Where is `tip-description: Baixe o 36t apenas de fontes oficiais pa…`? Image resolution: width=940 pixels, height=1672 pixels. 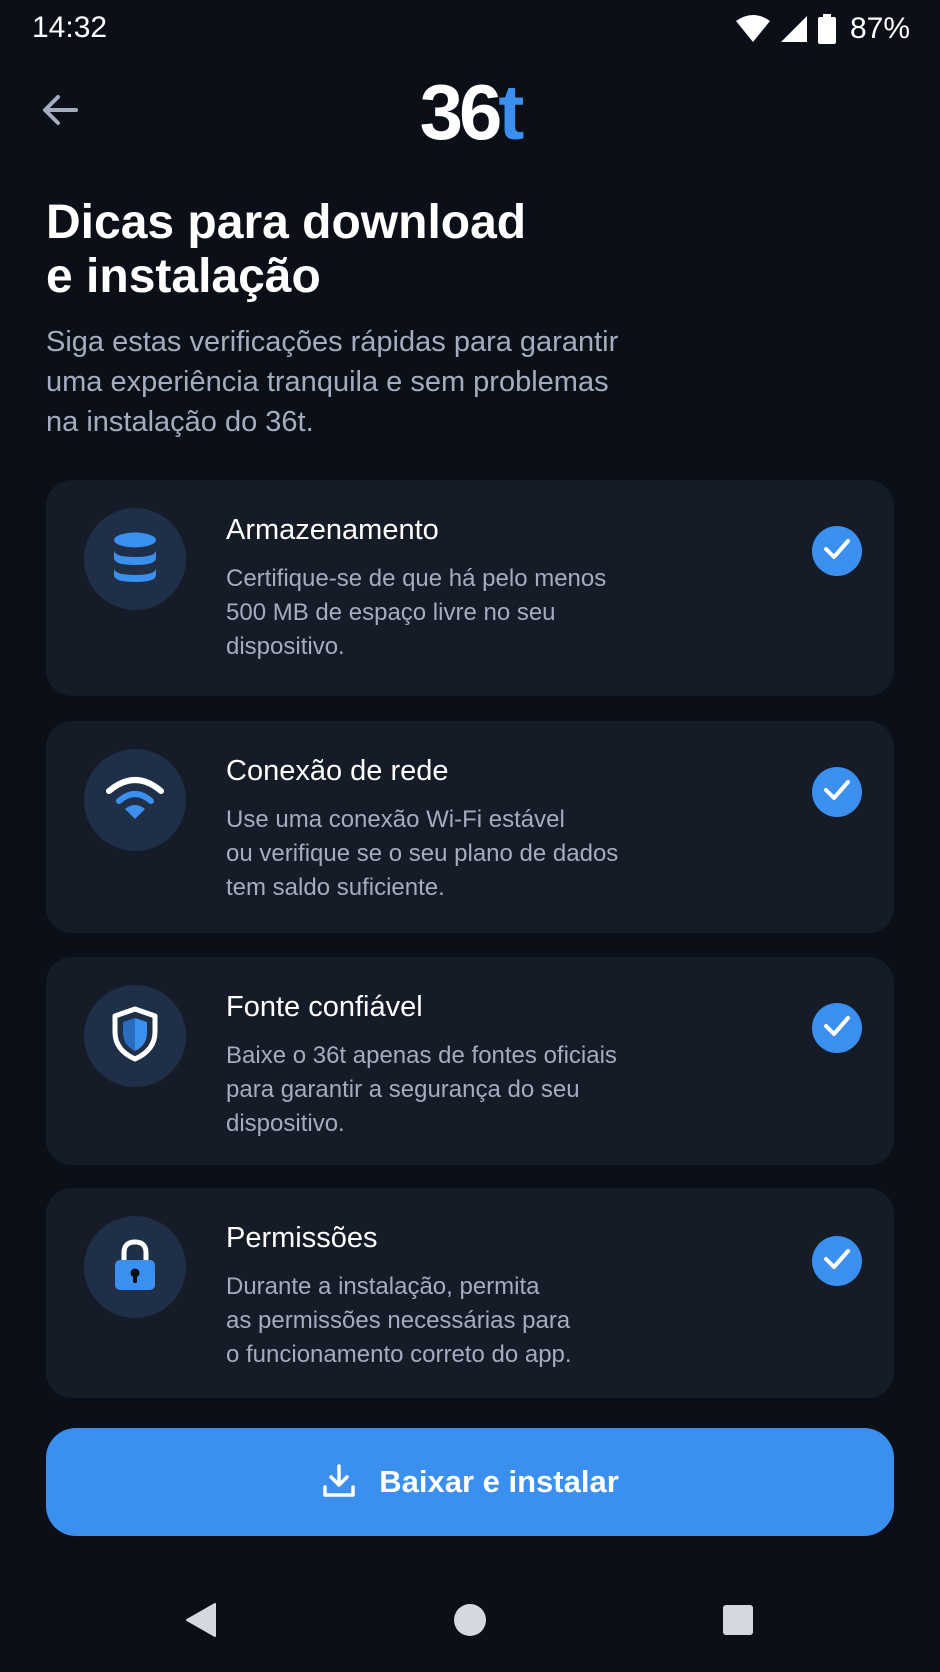 tip-description: Baixe o 36t apenas de fontes oficiais pa… is located at coordinates (466, 1090).